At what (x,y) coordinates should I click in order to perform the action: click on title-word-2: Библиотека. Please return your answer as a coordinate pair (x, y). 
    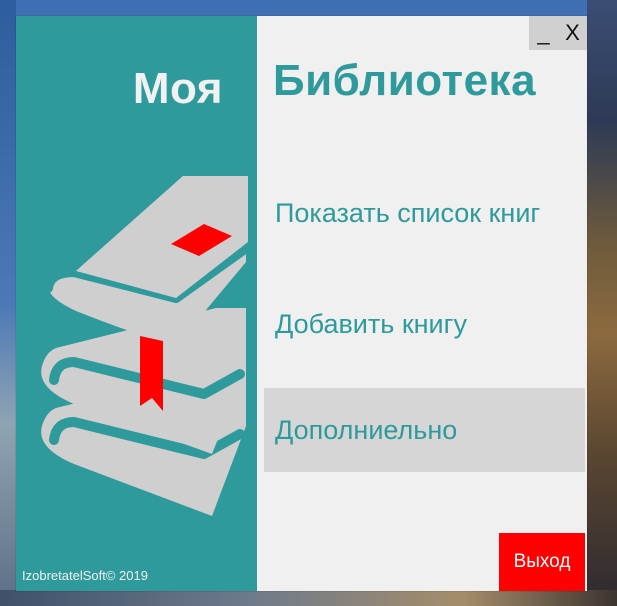
    Looking at the image, I should click on (405, 80).